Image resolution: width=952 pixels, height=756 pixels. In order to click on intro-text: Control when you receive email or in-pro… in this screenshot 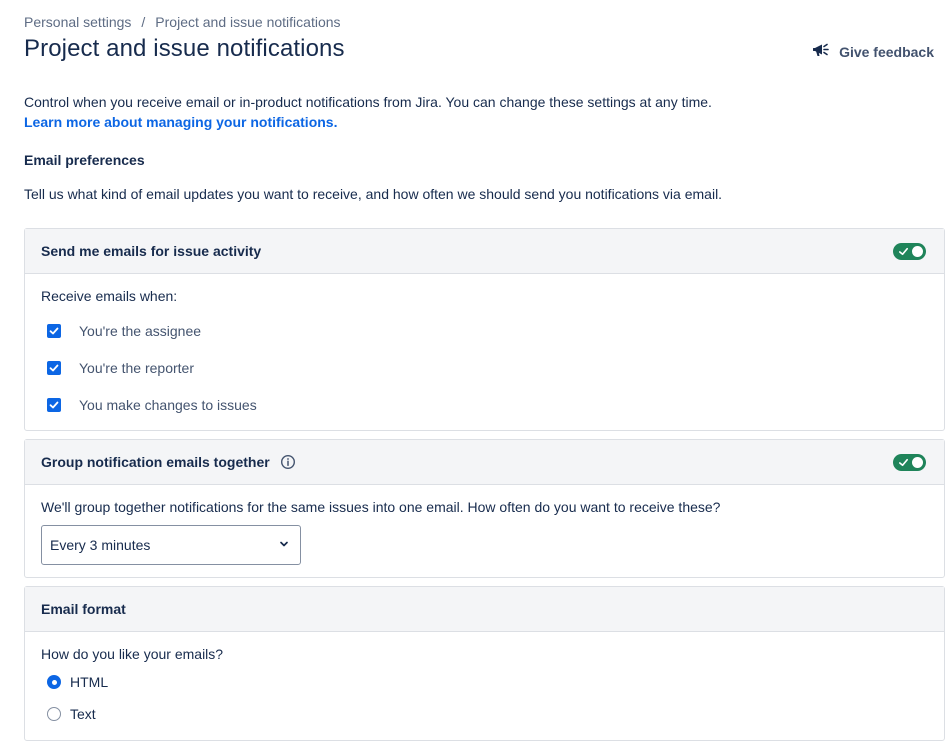, I will do `click(368, 102)`.